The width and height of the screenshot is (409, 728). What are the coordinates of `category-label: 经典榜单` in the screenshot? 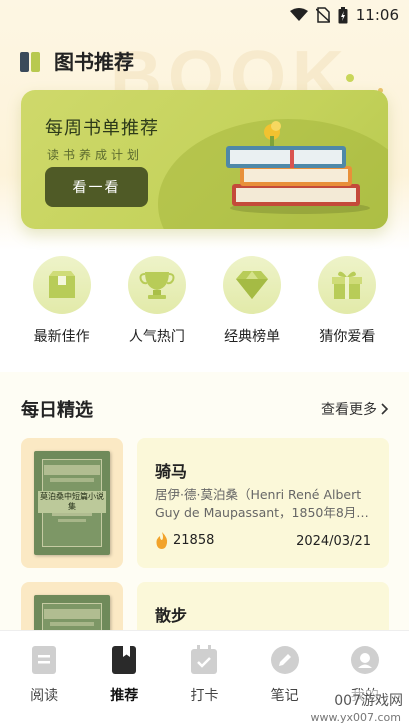 It's located at (252, 337).